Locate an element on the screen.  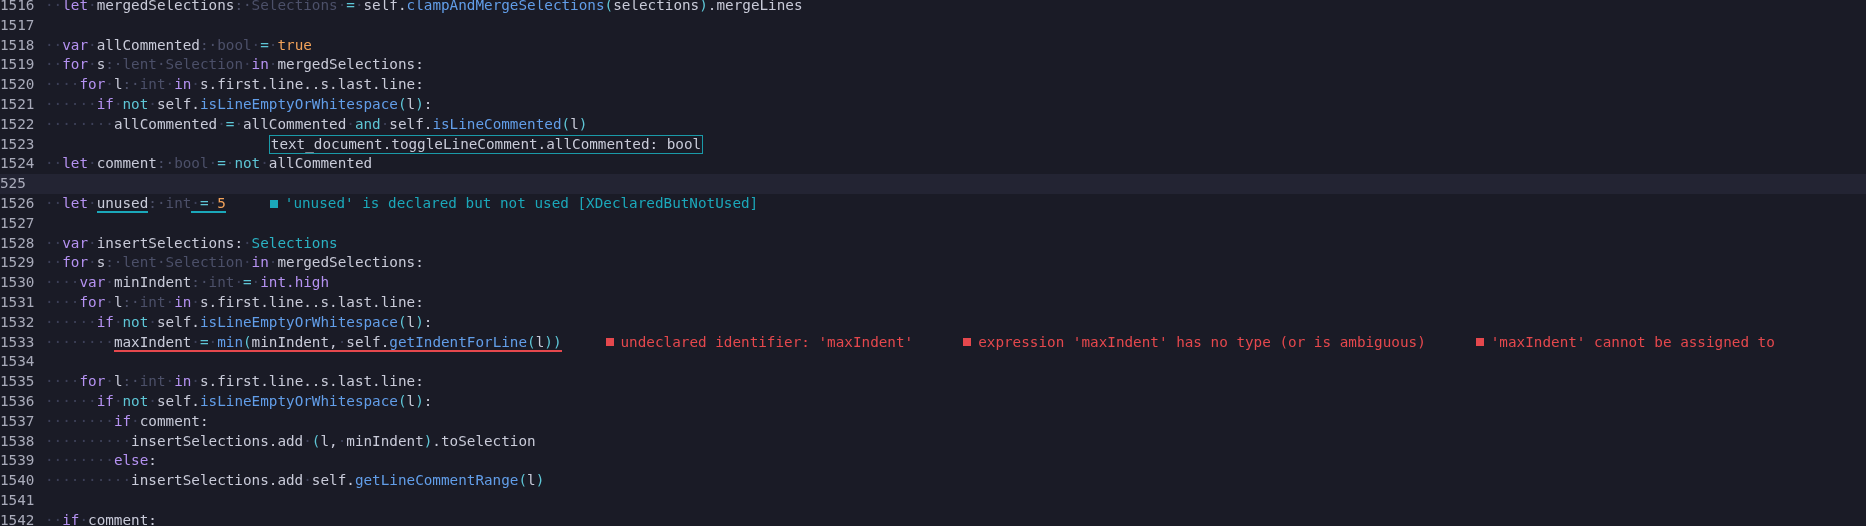
code-line: ··········insertSelections.add·(l,·minIndent).toSelection is located at coordinates (290, 441).